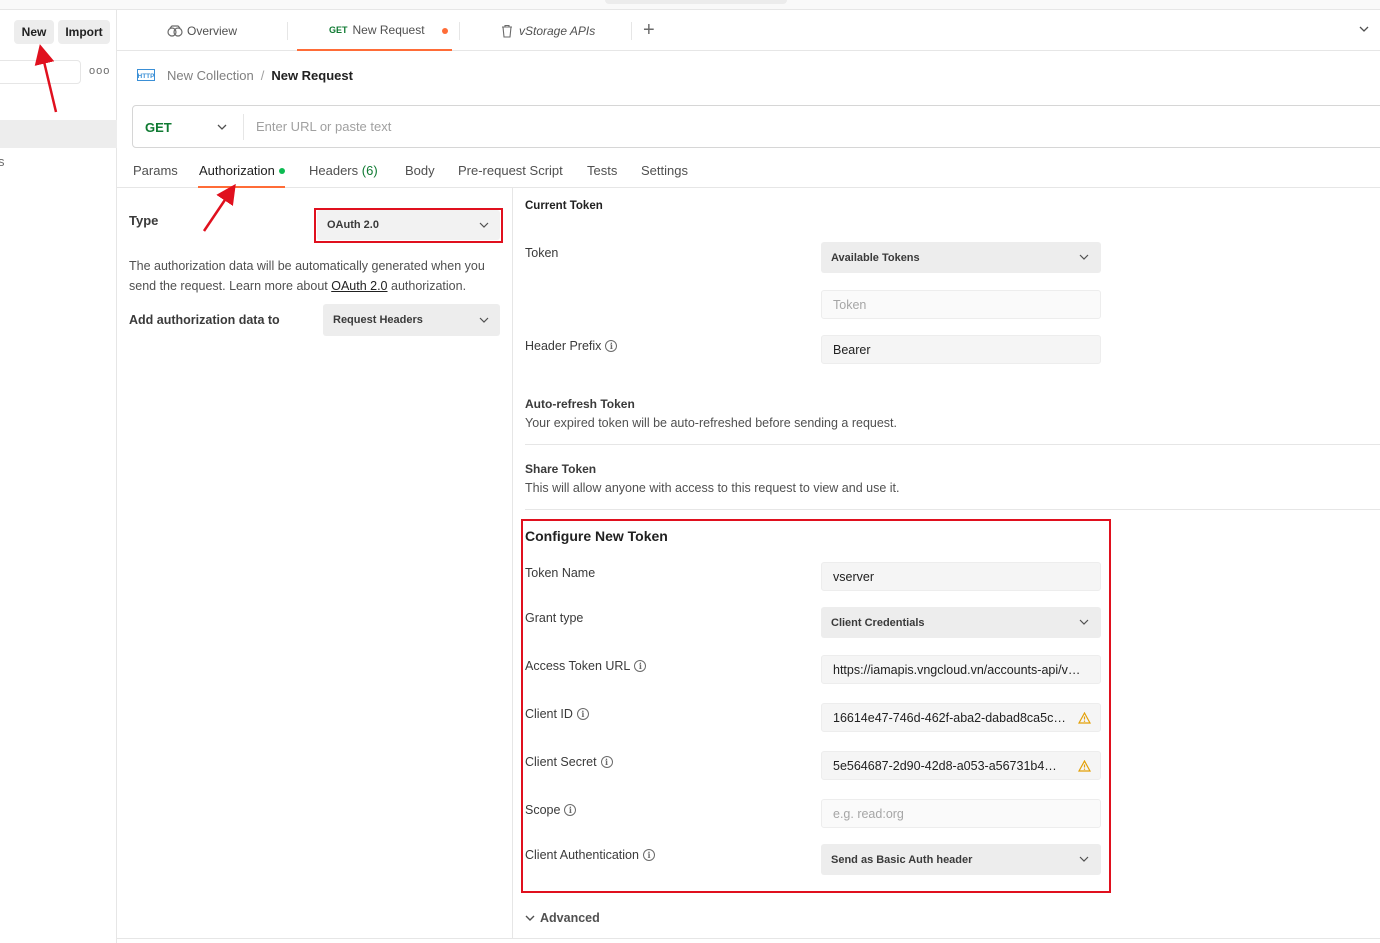  I want to click on tab-authorization-label: Authorization, so click(237, 170).